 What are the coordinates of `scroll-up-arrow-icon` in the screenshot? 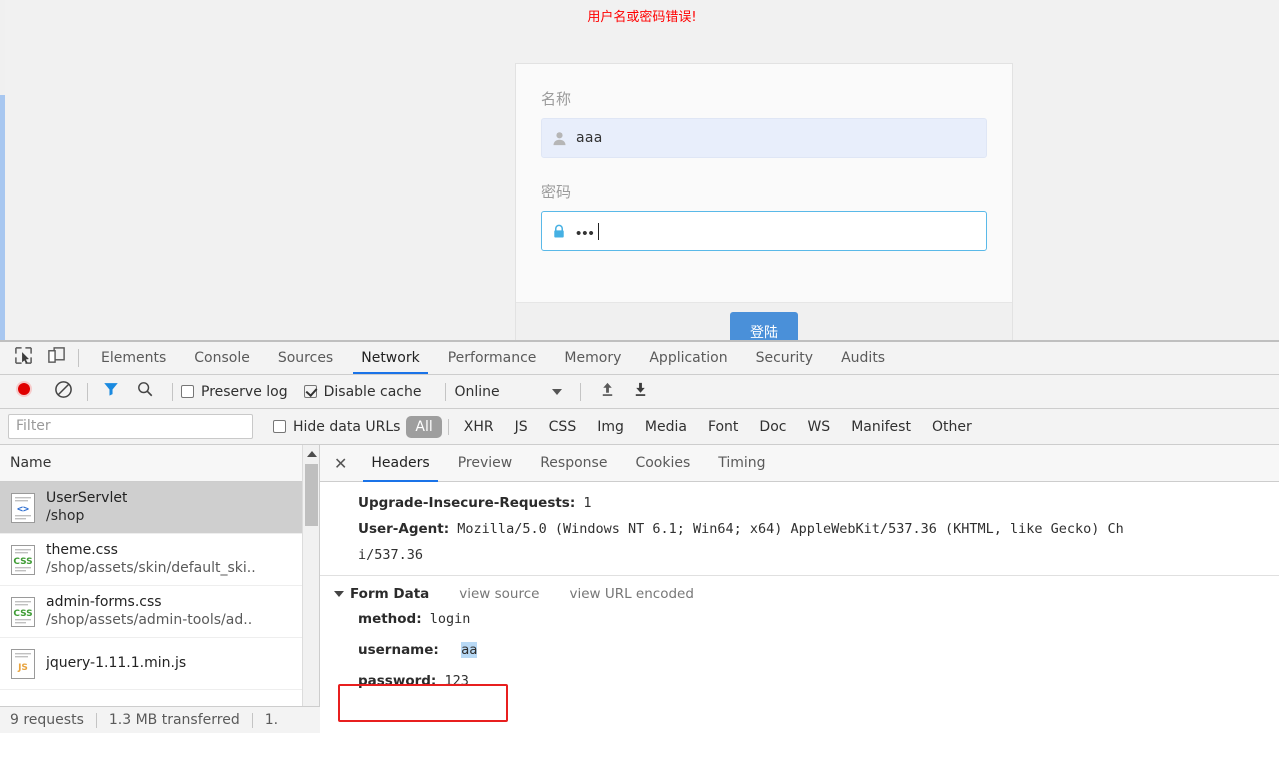 It's located at (311, 453).